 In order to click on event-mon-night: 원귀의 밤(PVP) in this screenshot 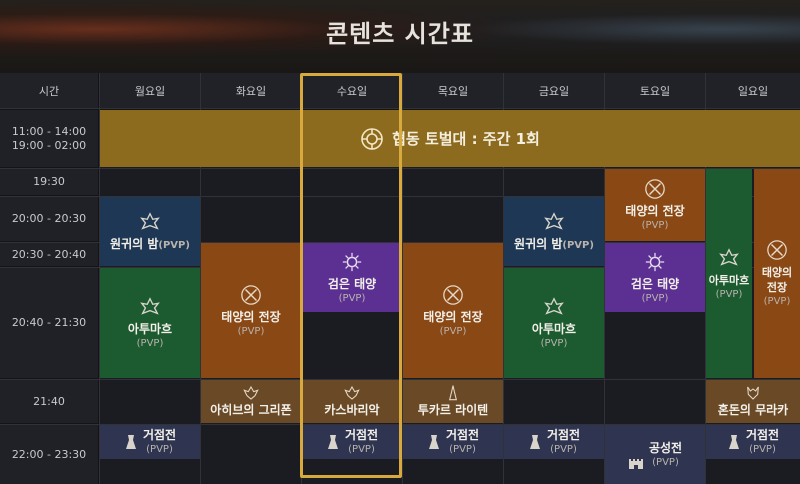, I will do `click(150, 231)`.